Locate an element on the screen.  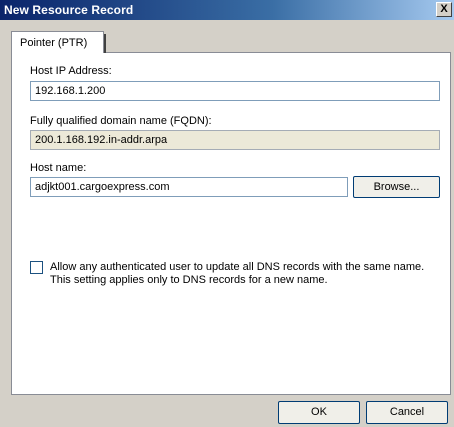
tab-pointer-ptr: Pointer (PTR) is located at coordinates (58, 42).